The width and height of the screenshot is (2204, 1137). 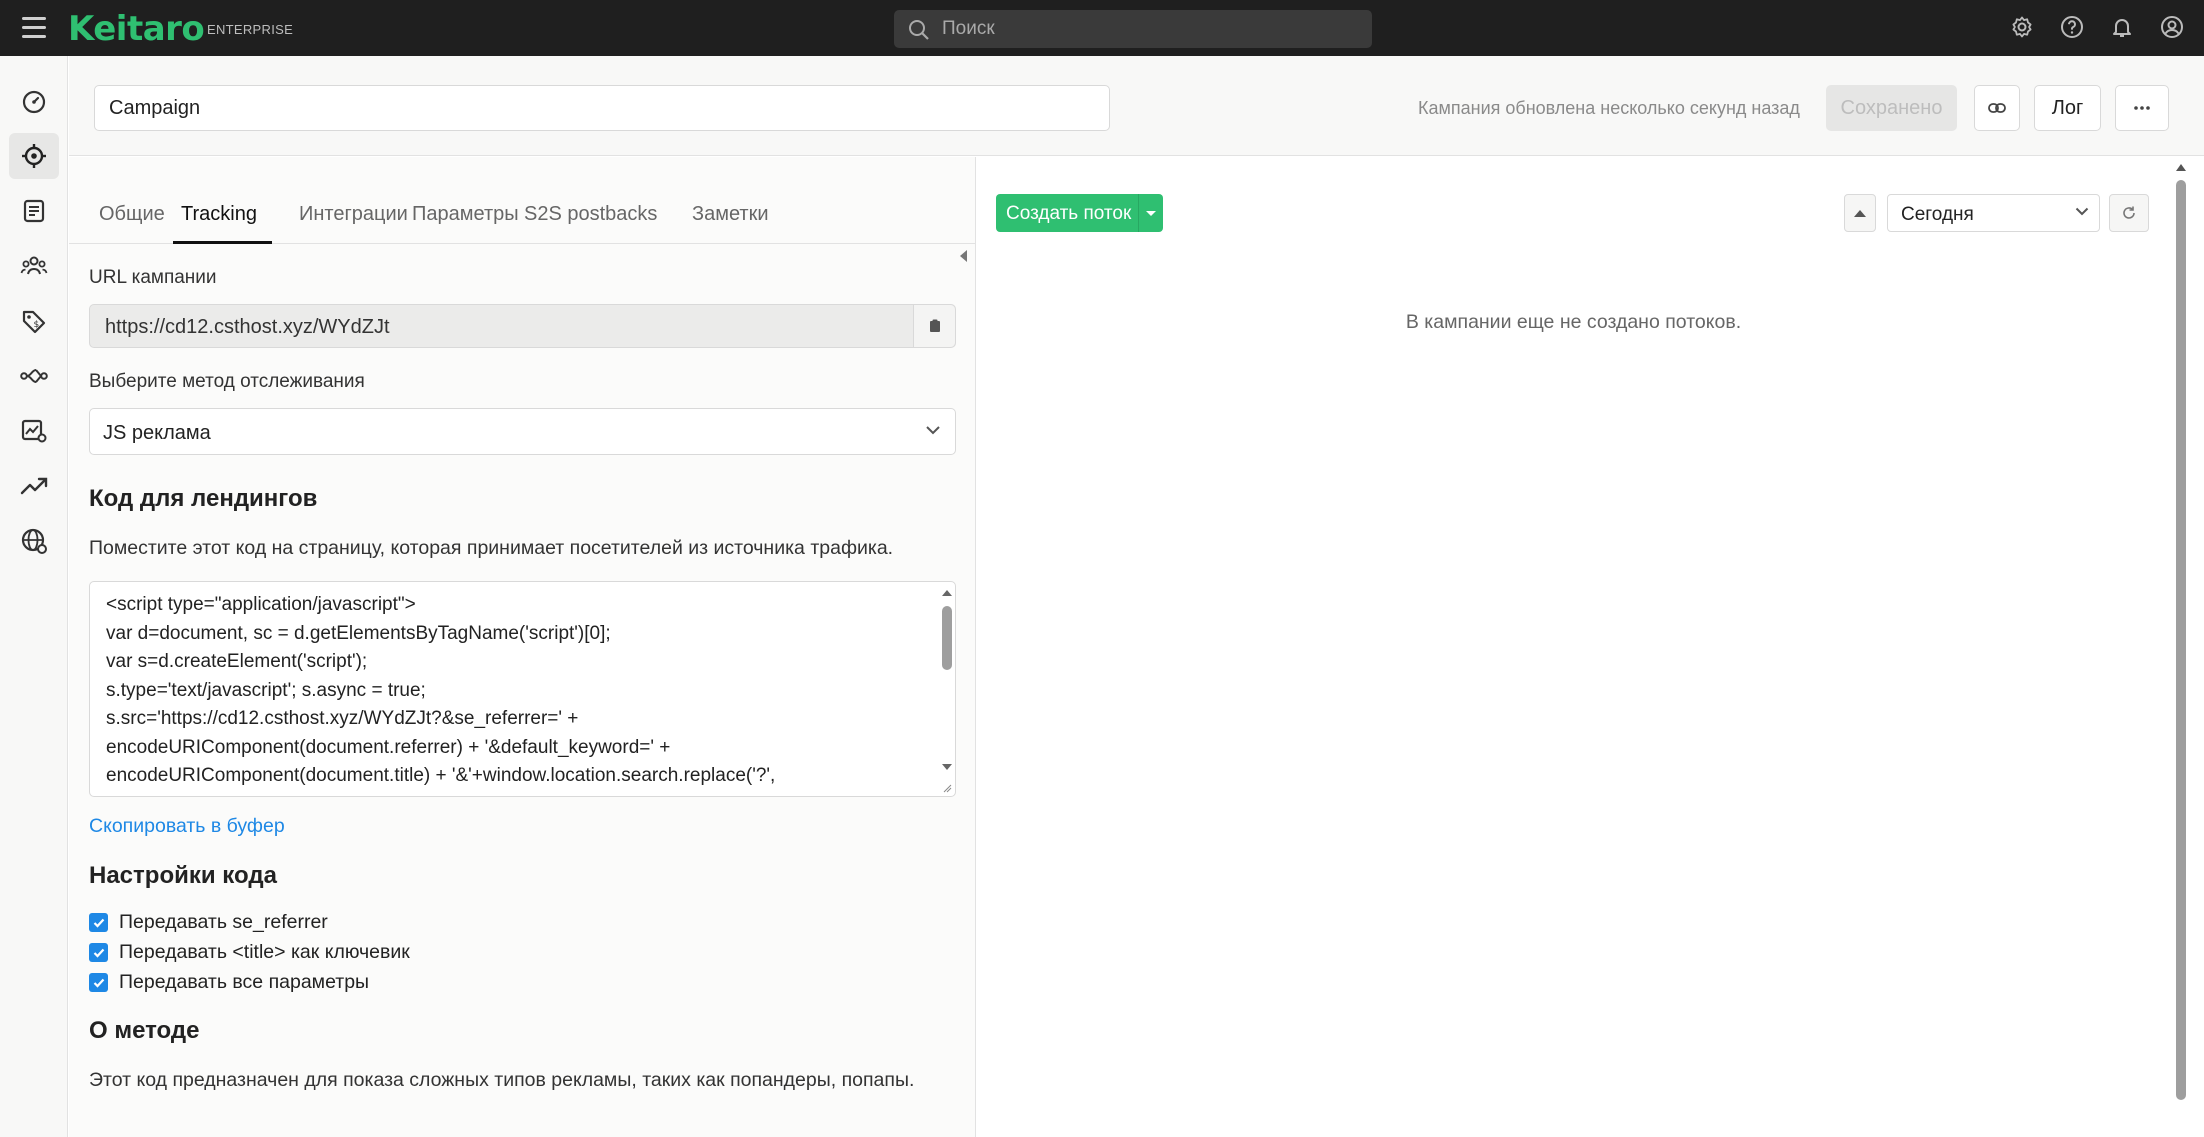 What do you see at coordinates (132, 214) in the screenshot?
I see `tab-general: Общие` at bounding box center [132, 214].